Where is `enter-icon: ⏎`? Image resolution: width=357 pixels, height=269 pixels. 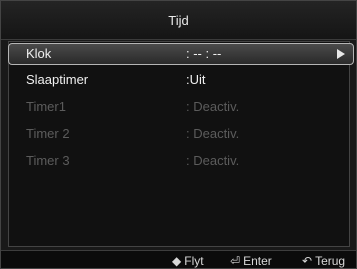 enter-icon: ⏎ is located at coordinates (235, 261).